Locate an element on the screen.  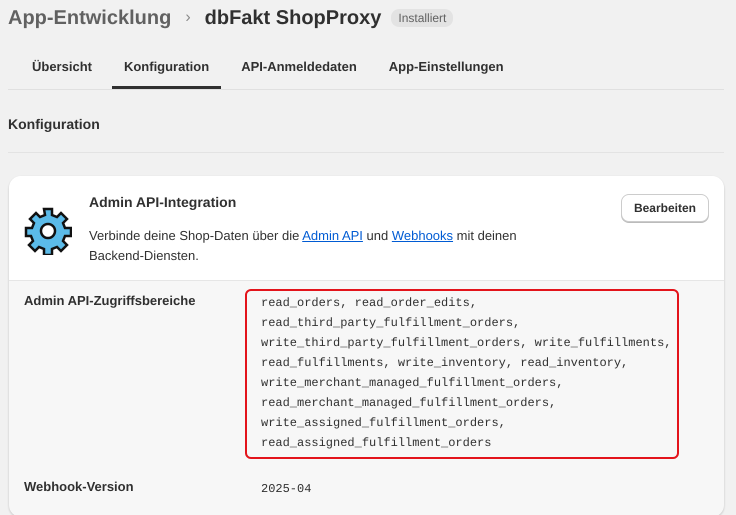
breadcrumb-link: App-Entwicklung is located at coordinates (90, 18).